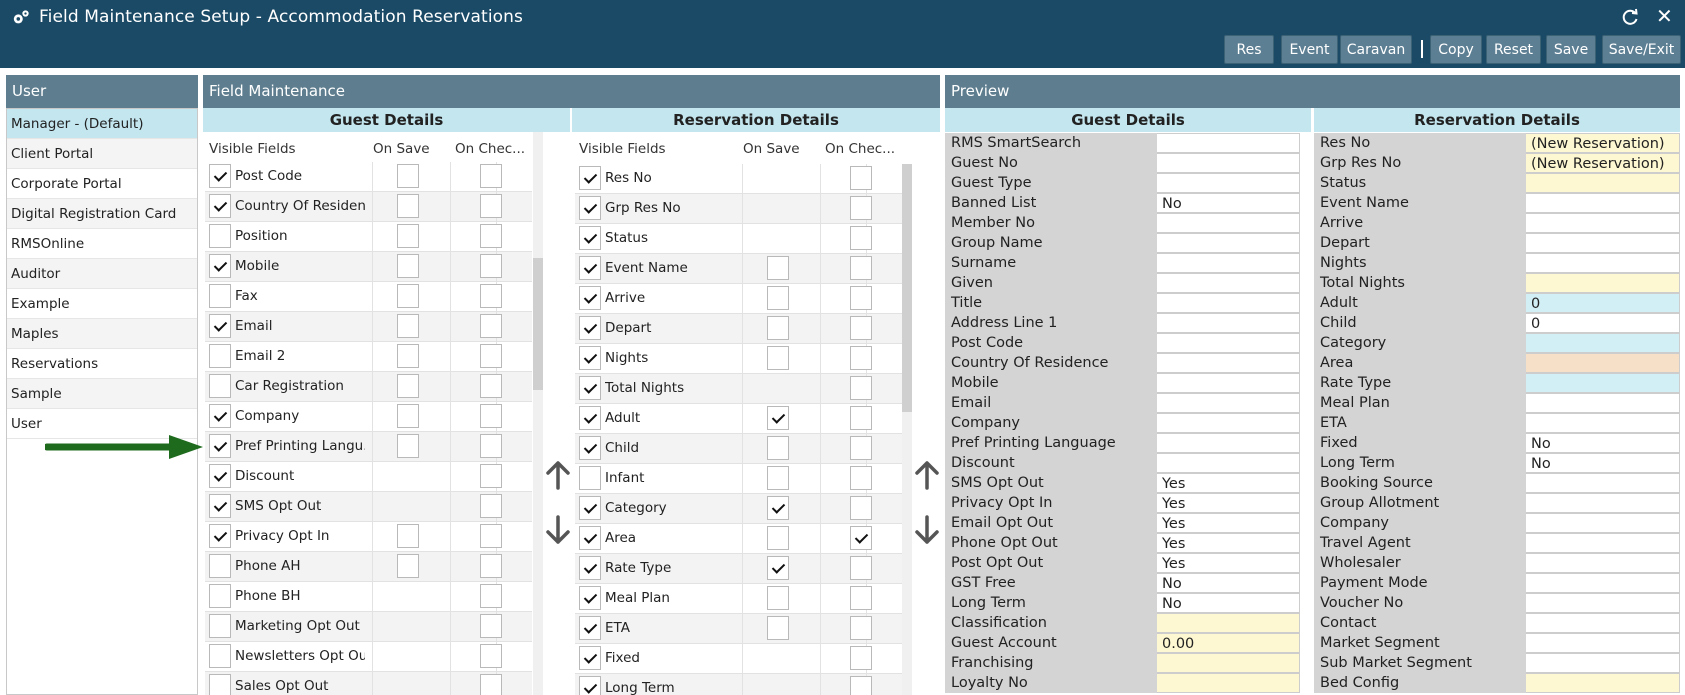 This screenshot has height=695, width=1685. I want to click on preview-field-value: 0.00, so click(1228, 643).